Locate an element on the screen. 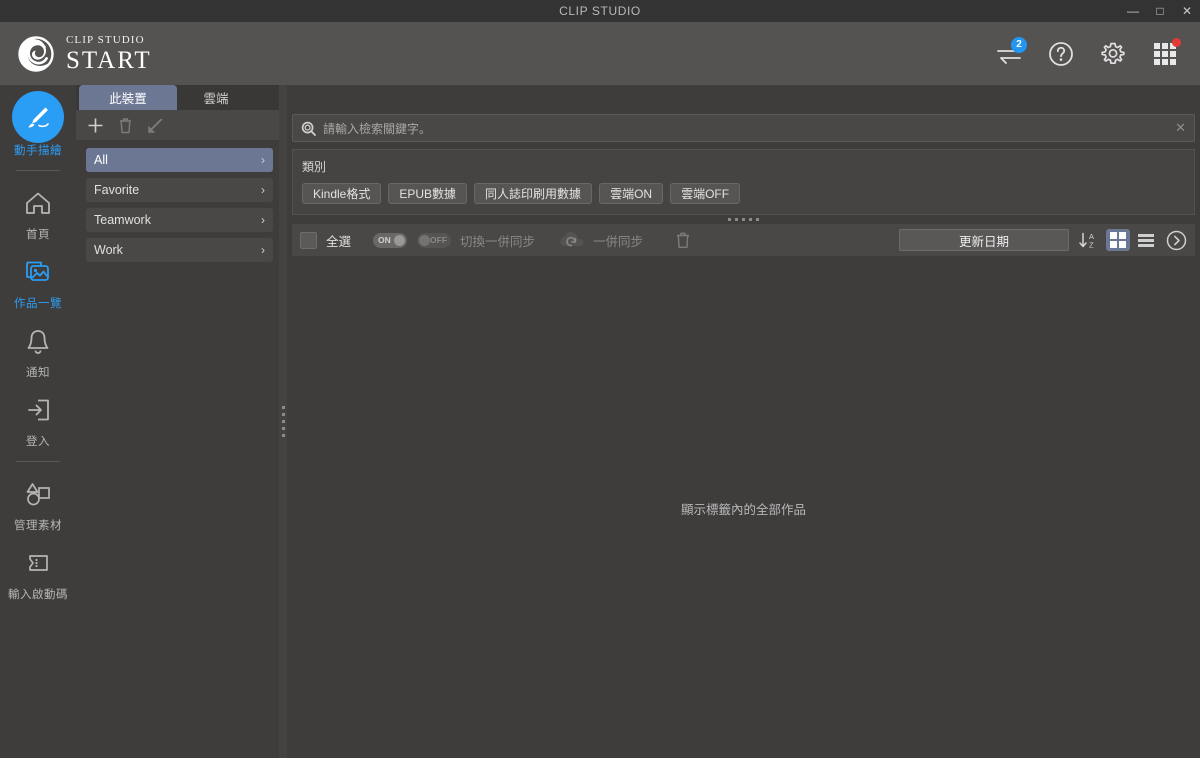  sidebar-item-notifications: 通知 is located at coordinates (38, 345).